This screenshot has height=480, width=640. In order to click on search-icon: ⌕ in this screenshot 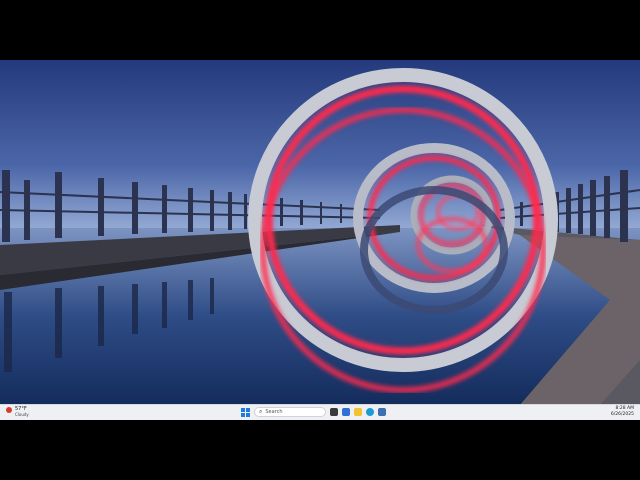, I will do `click(261, 411)`.